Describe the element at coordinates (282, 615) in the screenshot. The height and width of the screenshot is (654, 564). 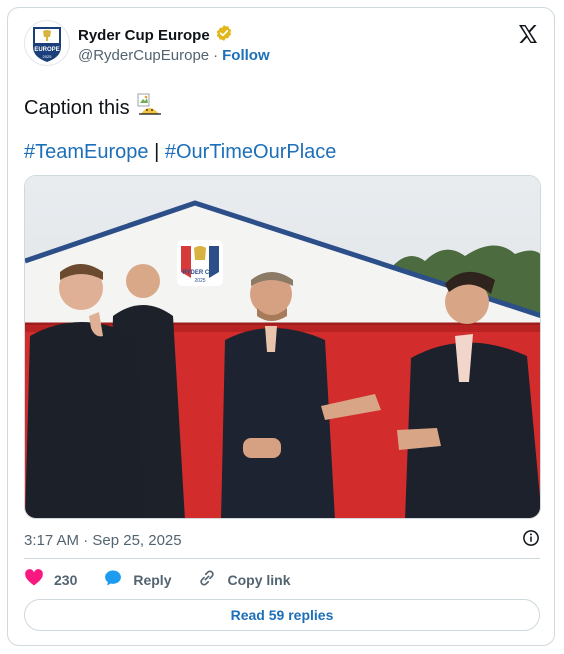
I see `read-replies-button: Read 59 replies` at that location.